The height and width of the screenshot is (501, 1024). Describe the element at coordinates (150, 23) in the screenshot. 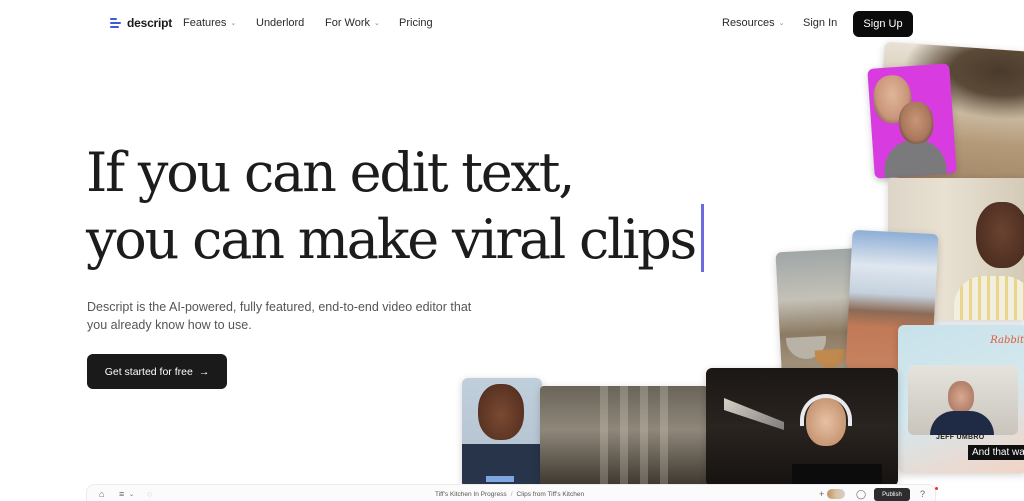

I see `brand-name: descript` at that location.